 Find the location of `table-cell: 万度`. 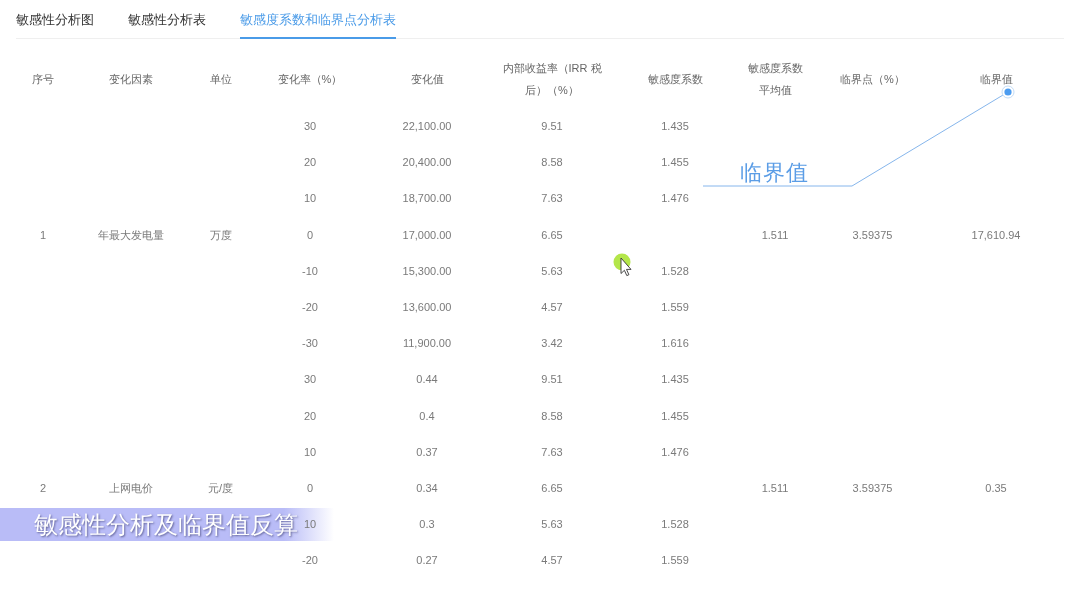

table-cell: 万度 is located at coordinates (220, 234).